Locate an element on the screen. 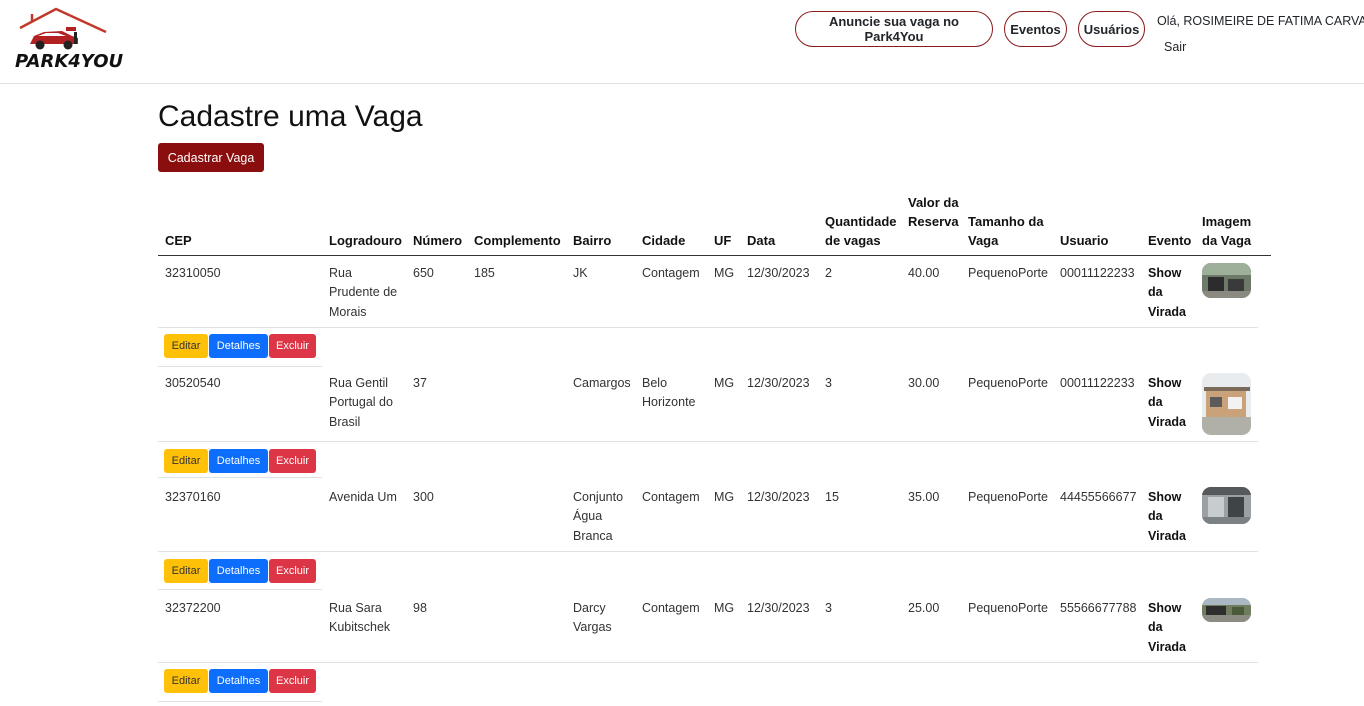 The height and width of the screenshot is (706, 1364). col-header-cep: CEP is located at coordinates (178, 240).